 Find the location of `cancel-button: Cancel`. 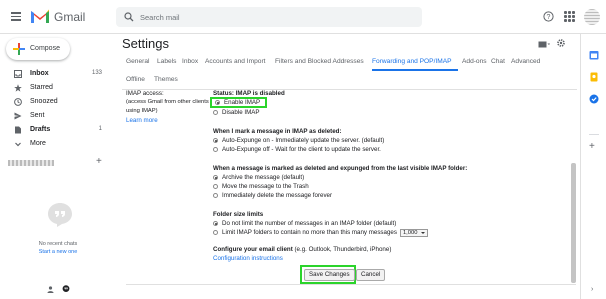

cancel-button: Cancel is located at coordinates (371, 275).